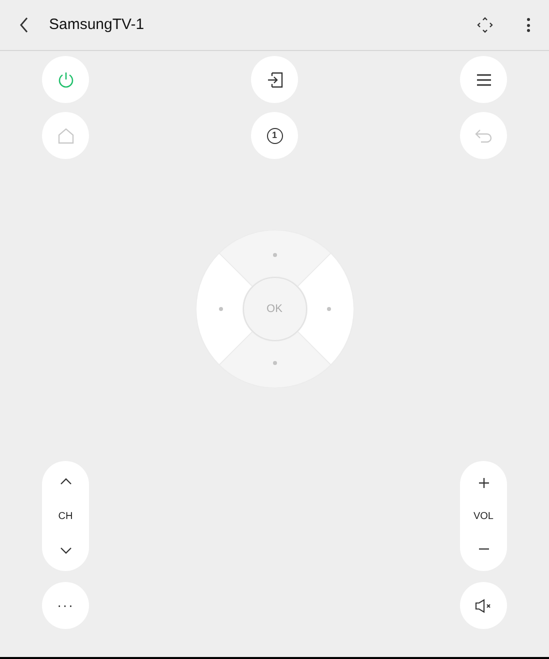 The image size is (549, 659). Describe the element at coordinates (66, 136) in the screenshot. I see `home-icon` at that location.